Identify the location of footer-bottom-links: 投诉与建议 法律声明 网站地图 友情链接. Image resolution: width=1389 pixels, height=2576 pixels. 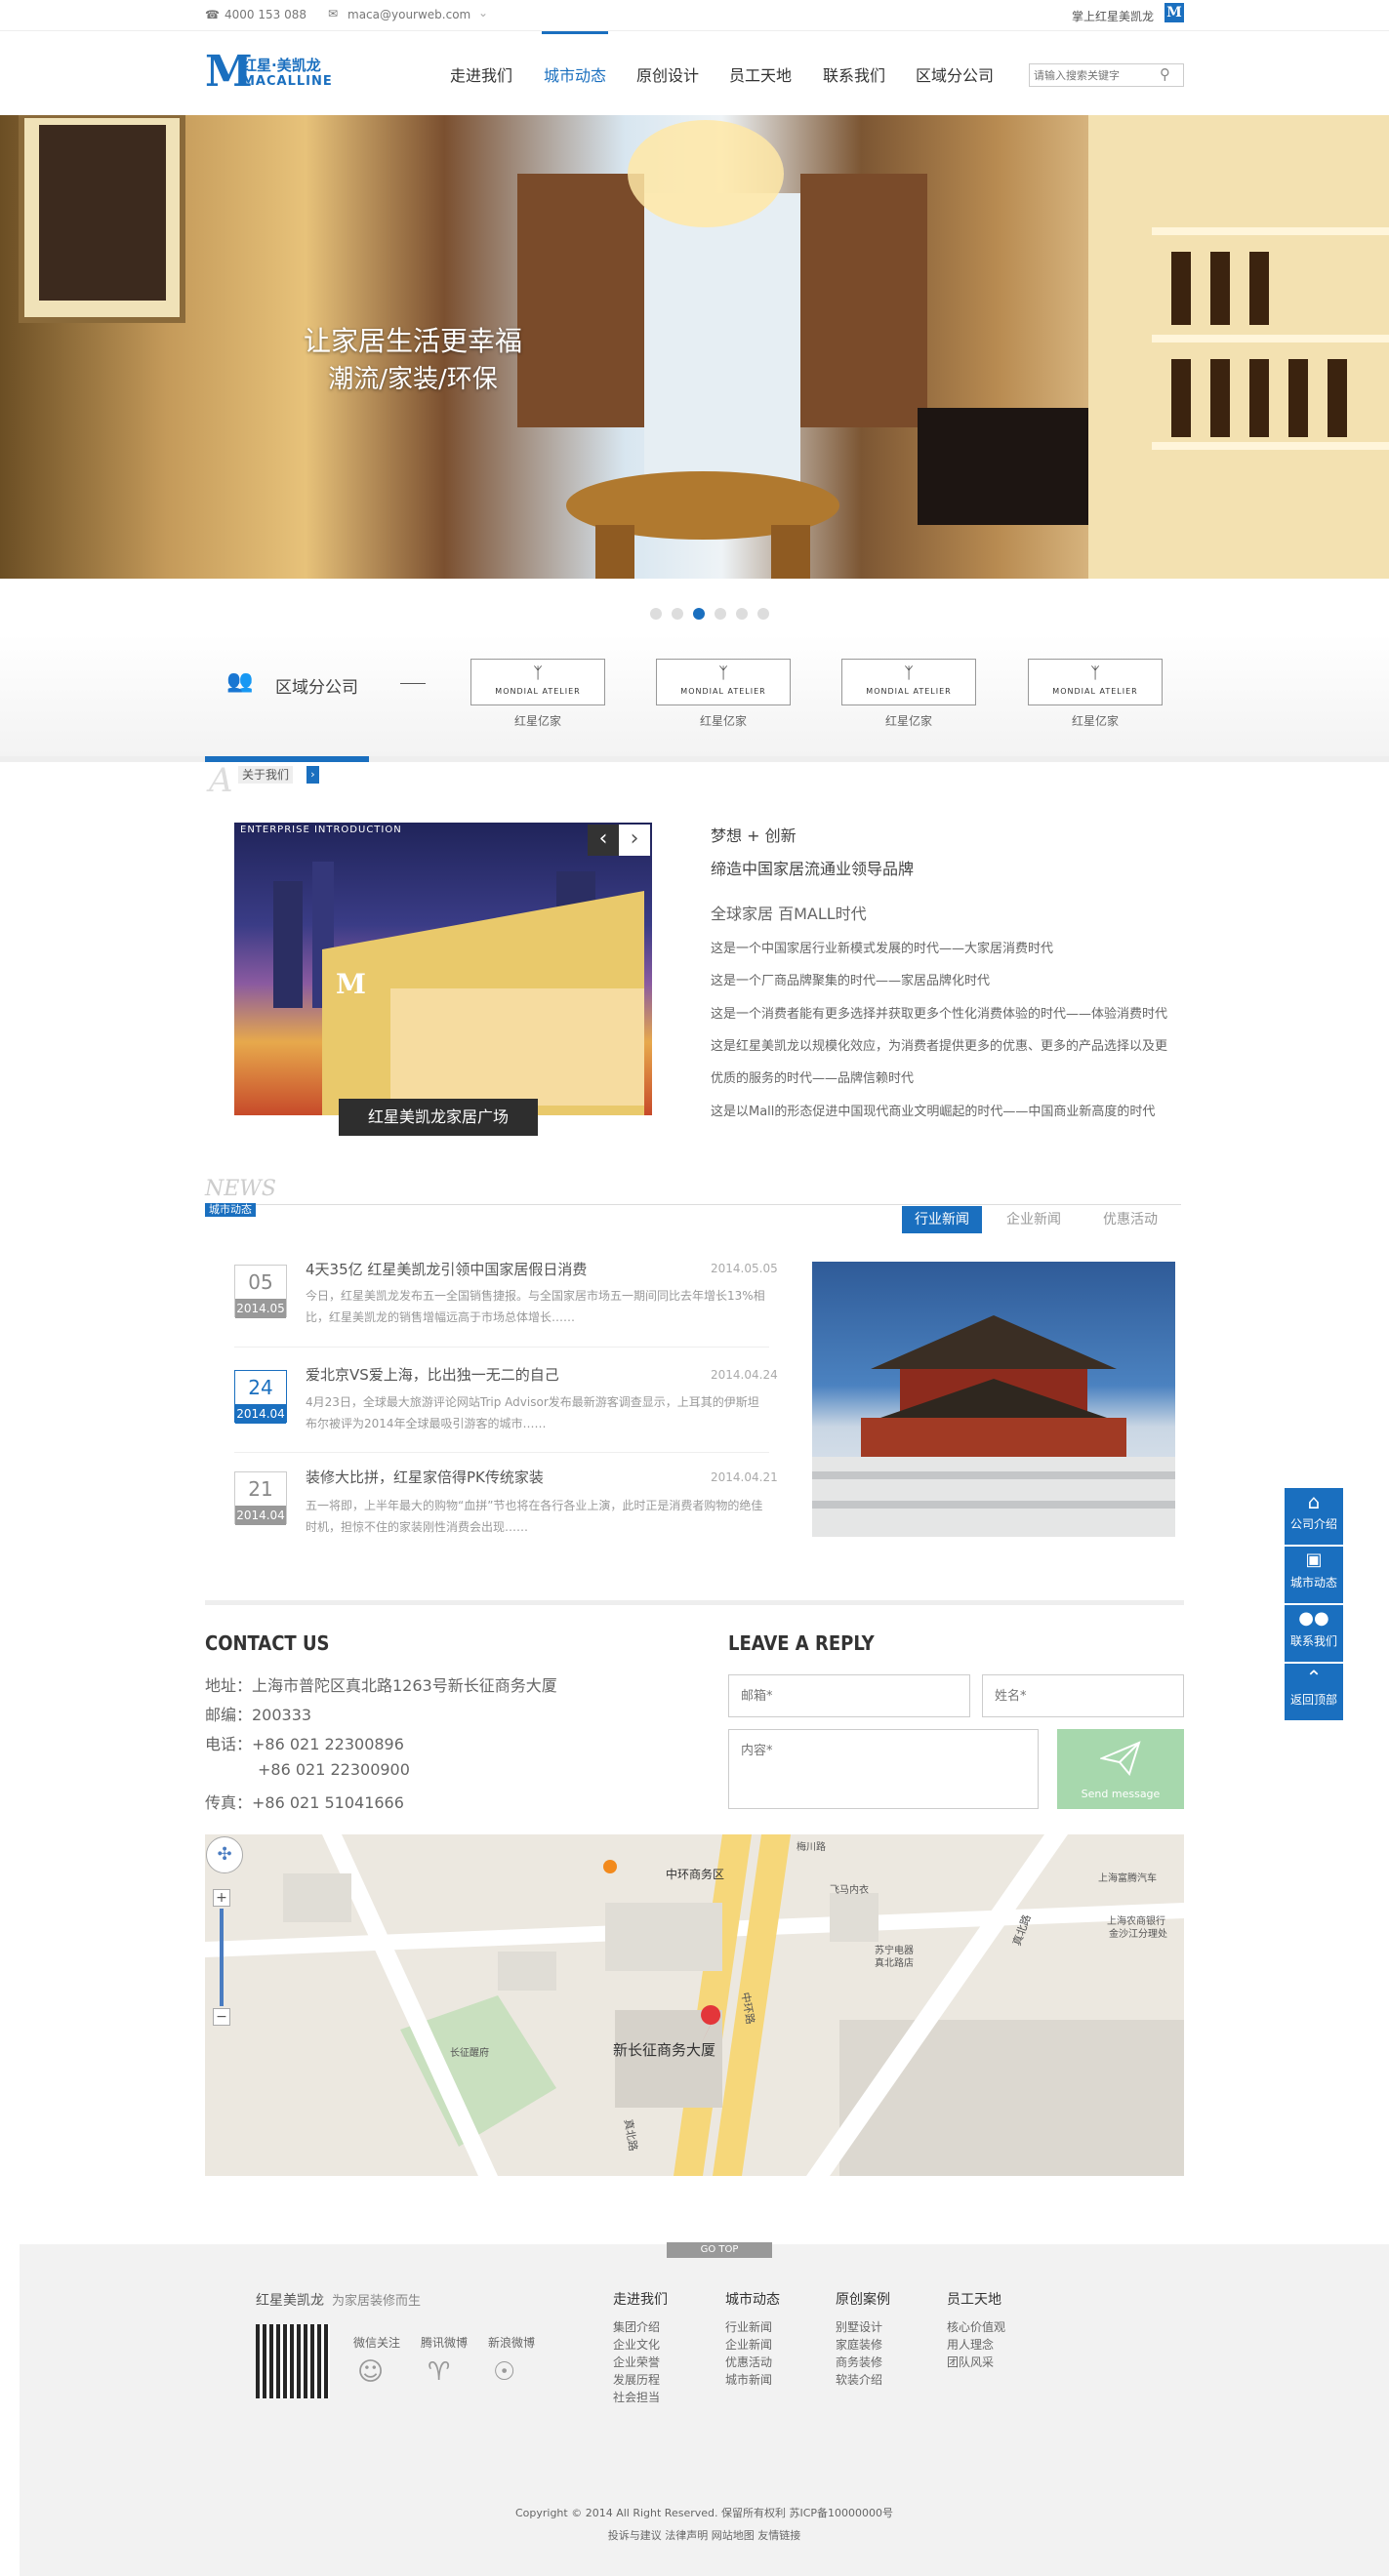
(704, 2535).